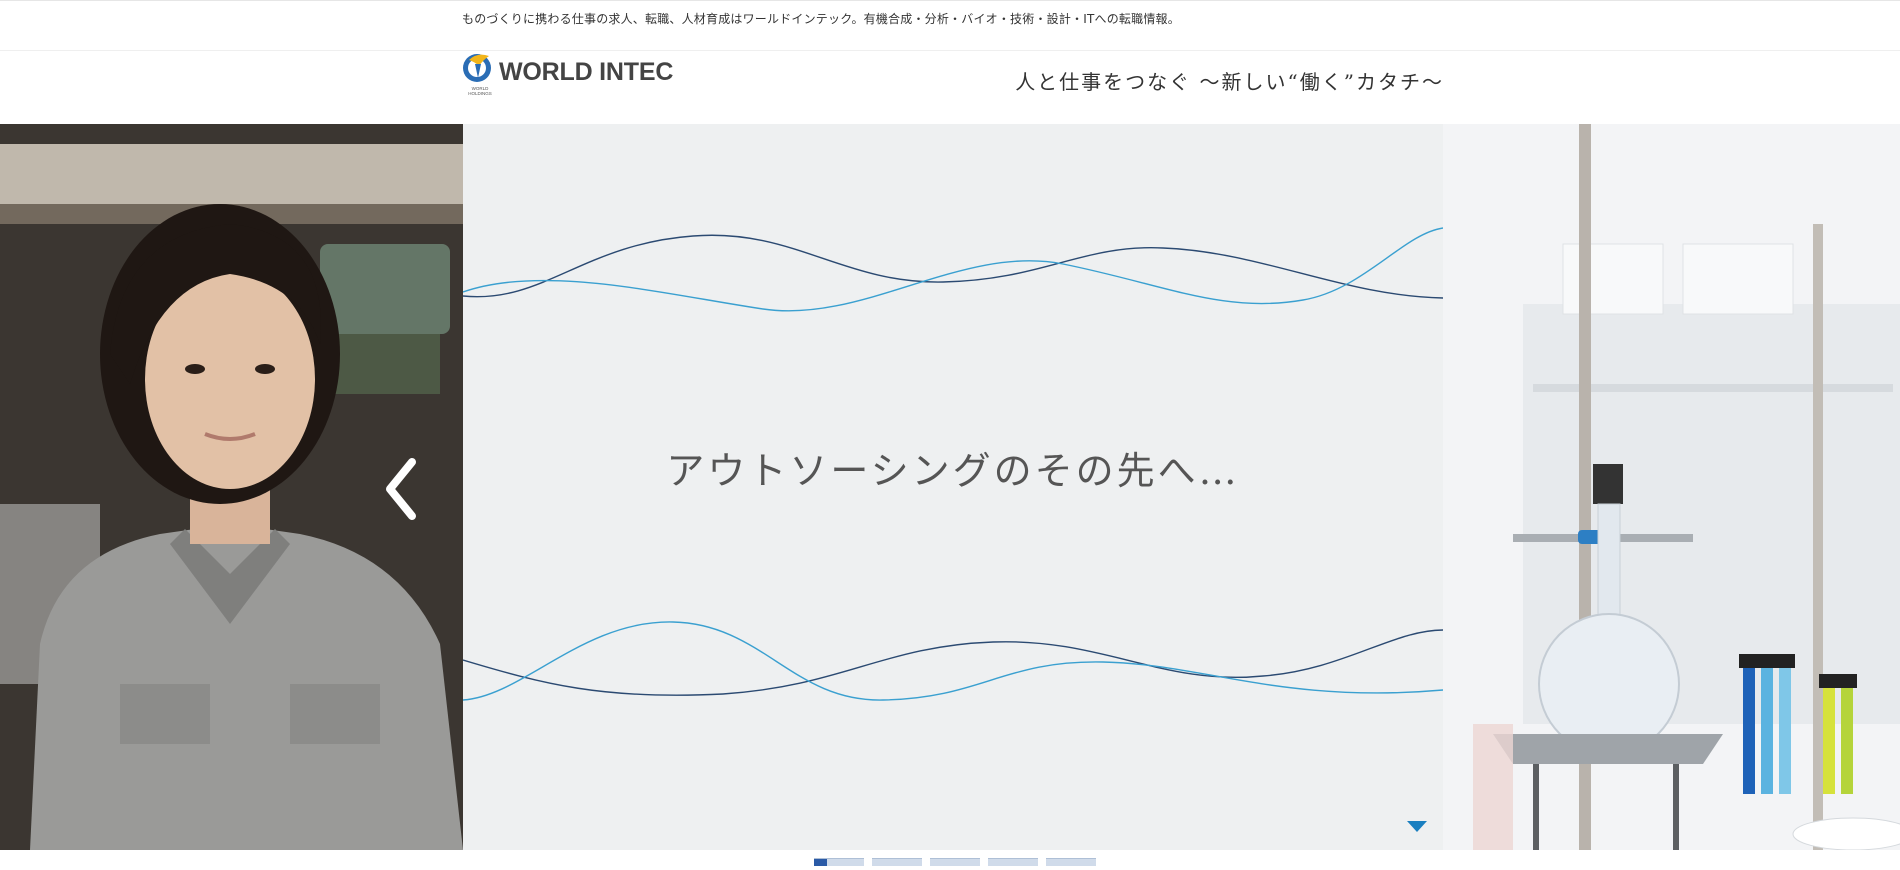 Image resolution: width=1900 pixels, height=870 pixels. What do you see at coordinates (950, 50) in the screenshot?
I see `header-divider` at bounding box center [950, 50].